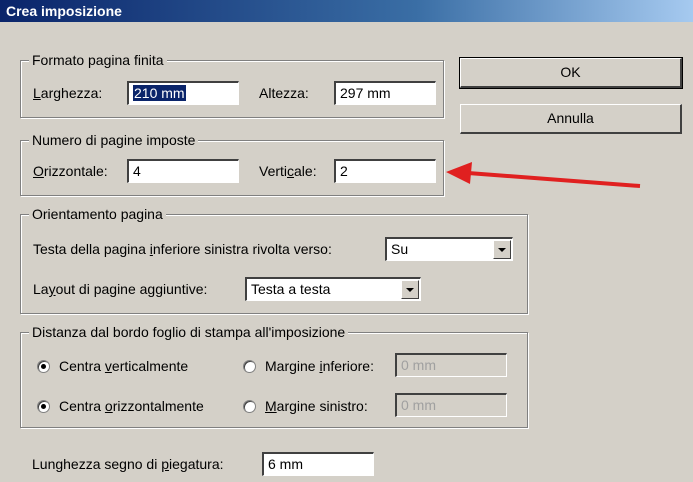 The height and width of the screenshot is (482, 693). I want to click on window-title: Crea imposizione, so click(64, 11).